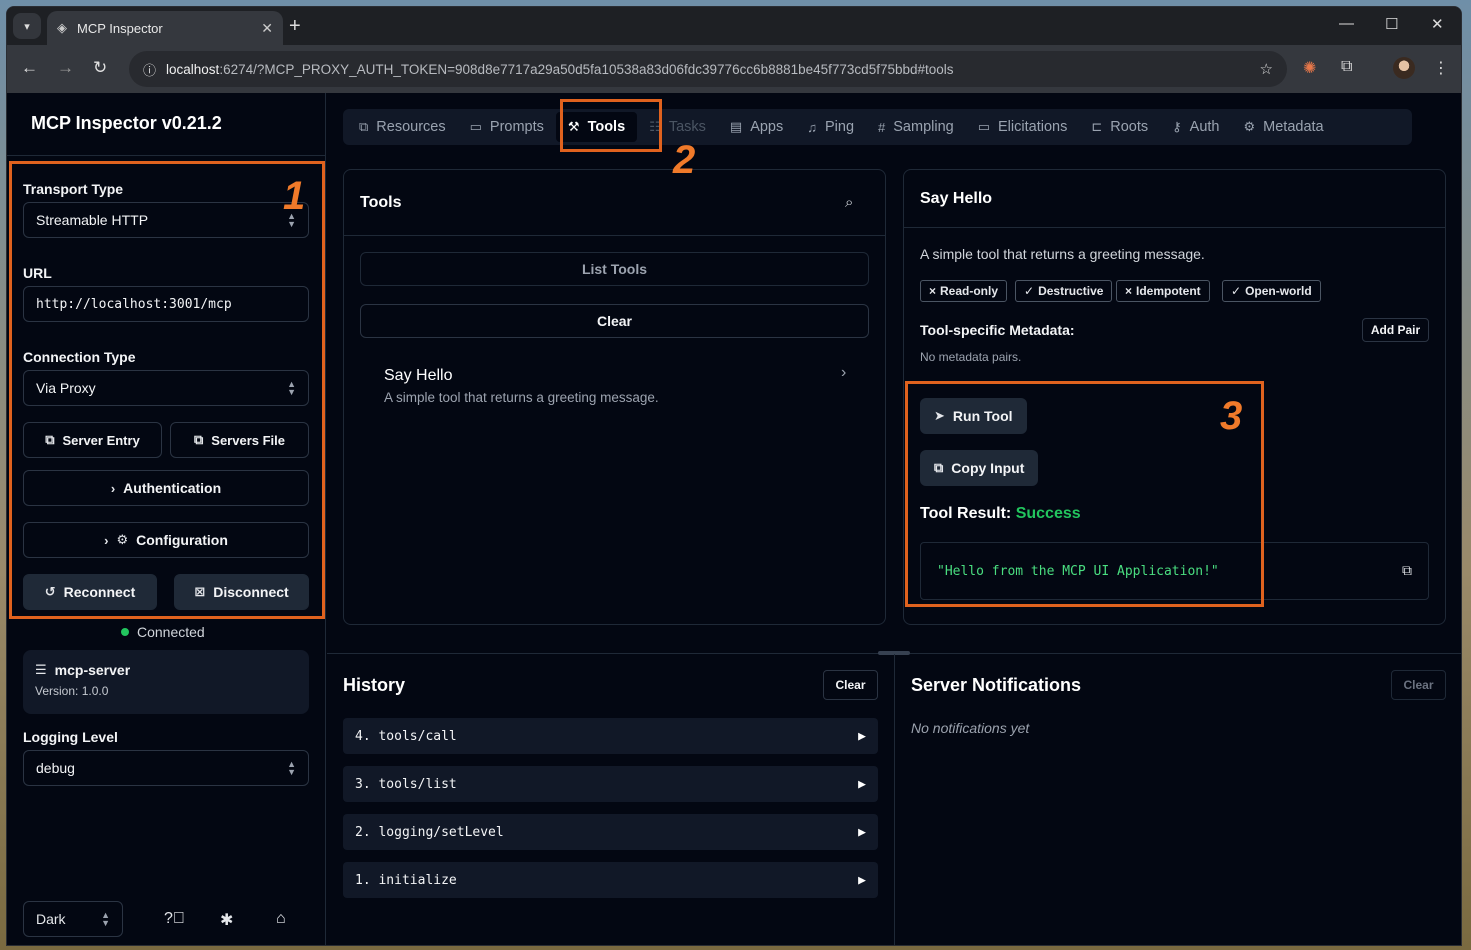 The width and height of the screenshot is (1471, 950). I want to click on search-icon: ⌕, so click(849, 202).